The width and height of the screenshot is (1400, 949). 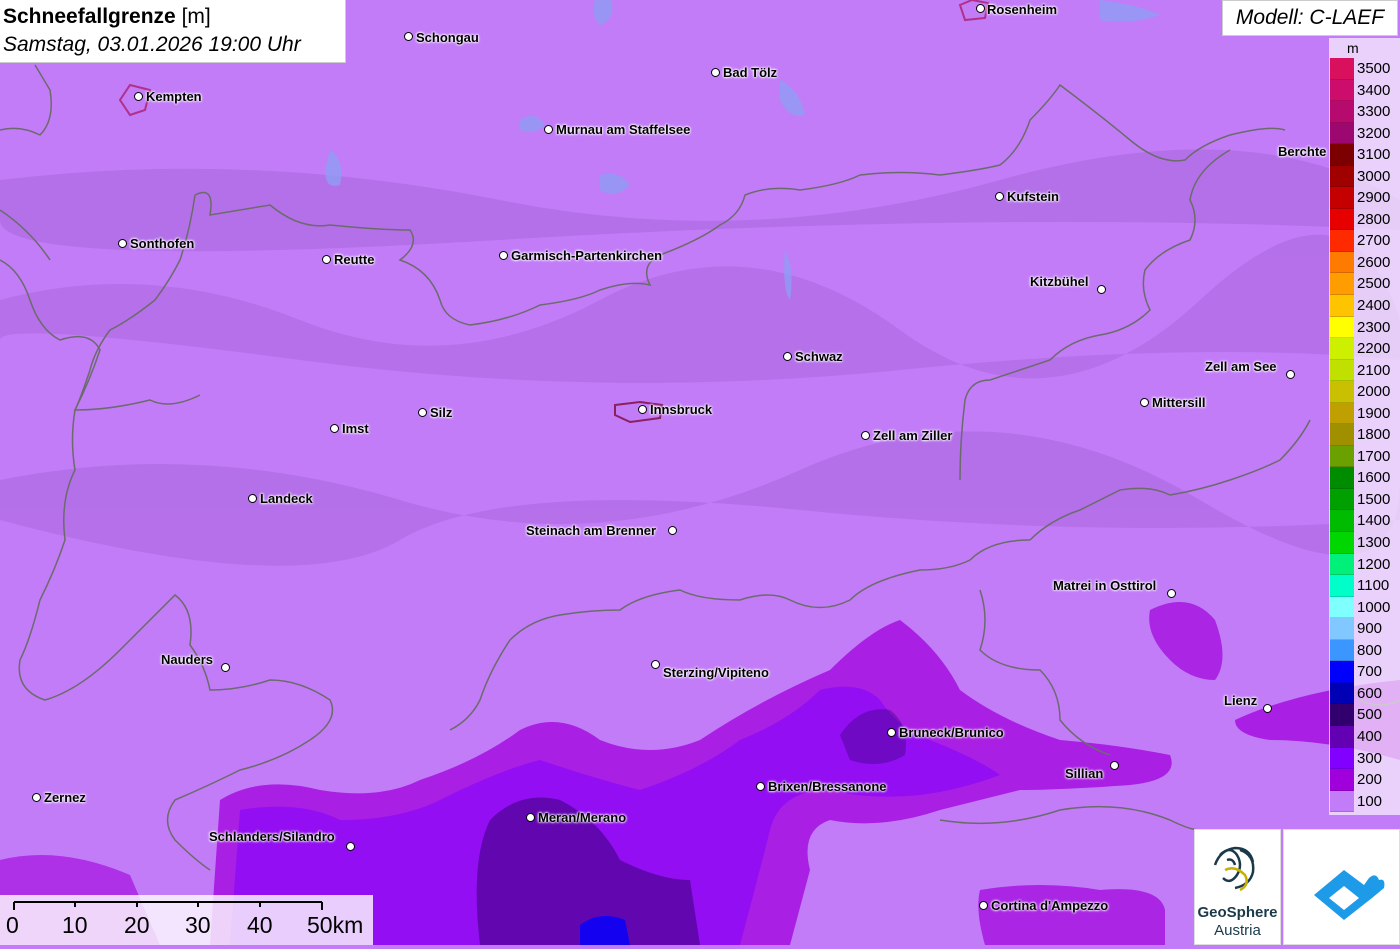 What do you see at coordinates (1370, 629) in the screenshot?
I see `legend-label: 900` at bounding box center [1370, 629].